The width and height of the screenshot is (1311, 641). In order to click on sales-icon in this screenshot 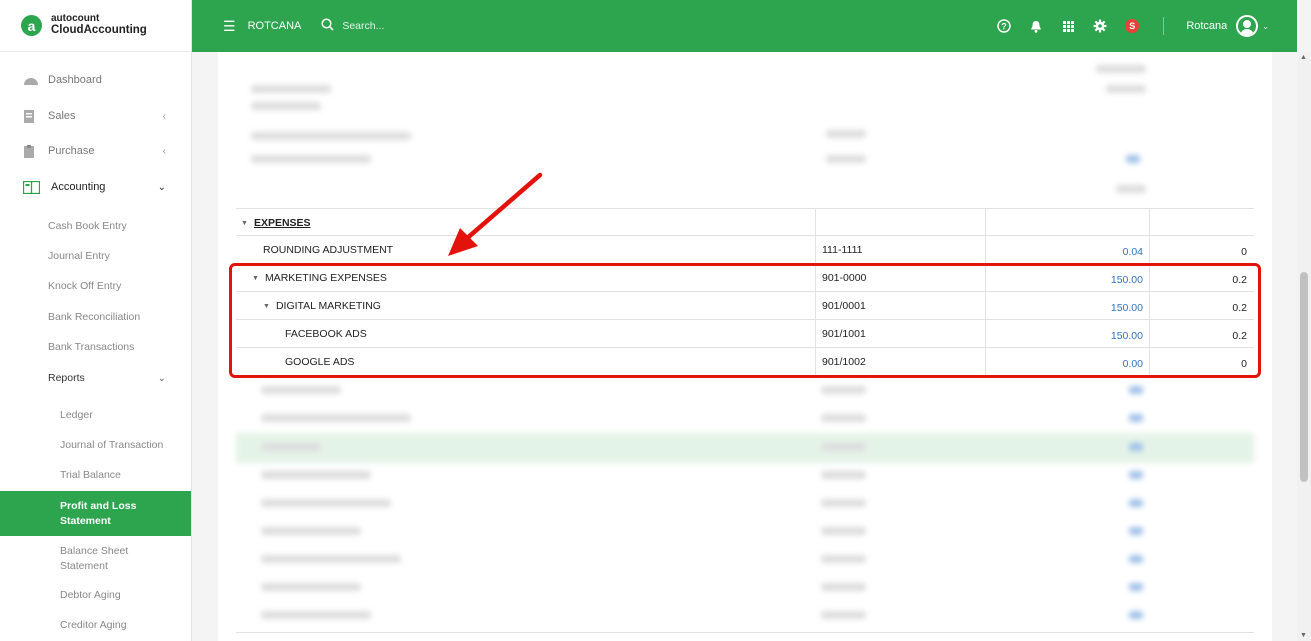, I will do `click(30, 116)`.